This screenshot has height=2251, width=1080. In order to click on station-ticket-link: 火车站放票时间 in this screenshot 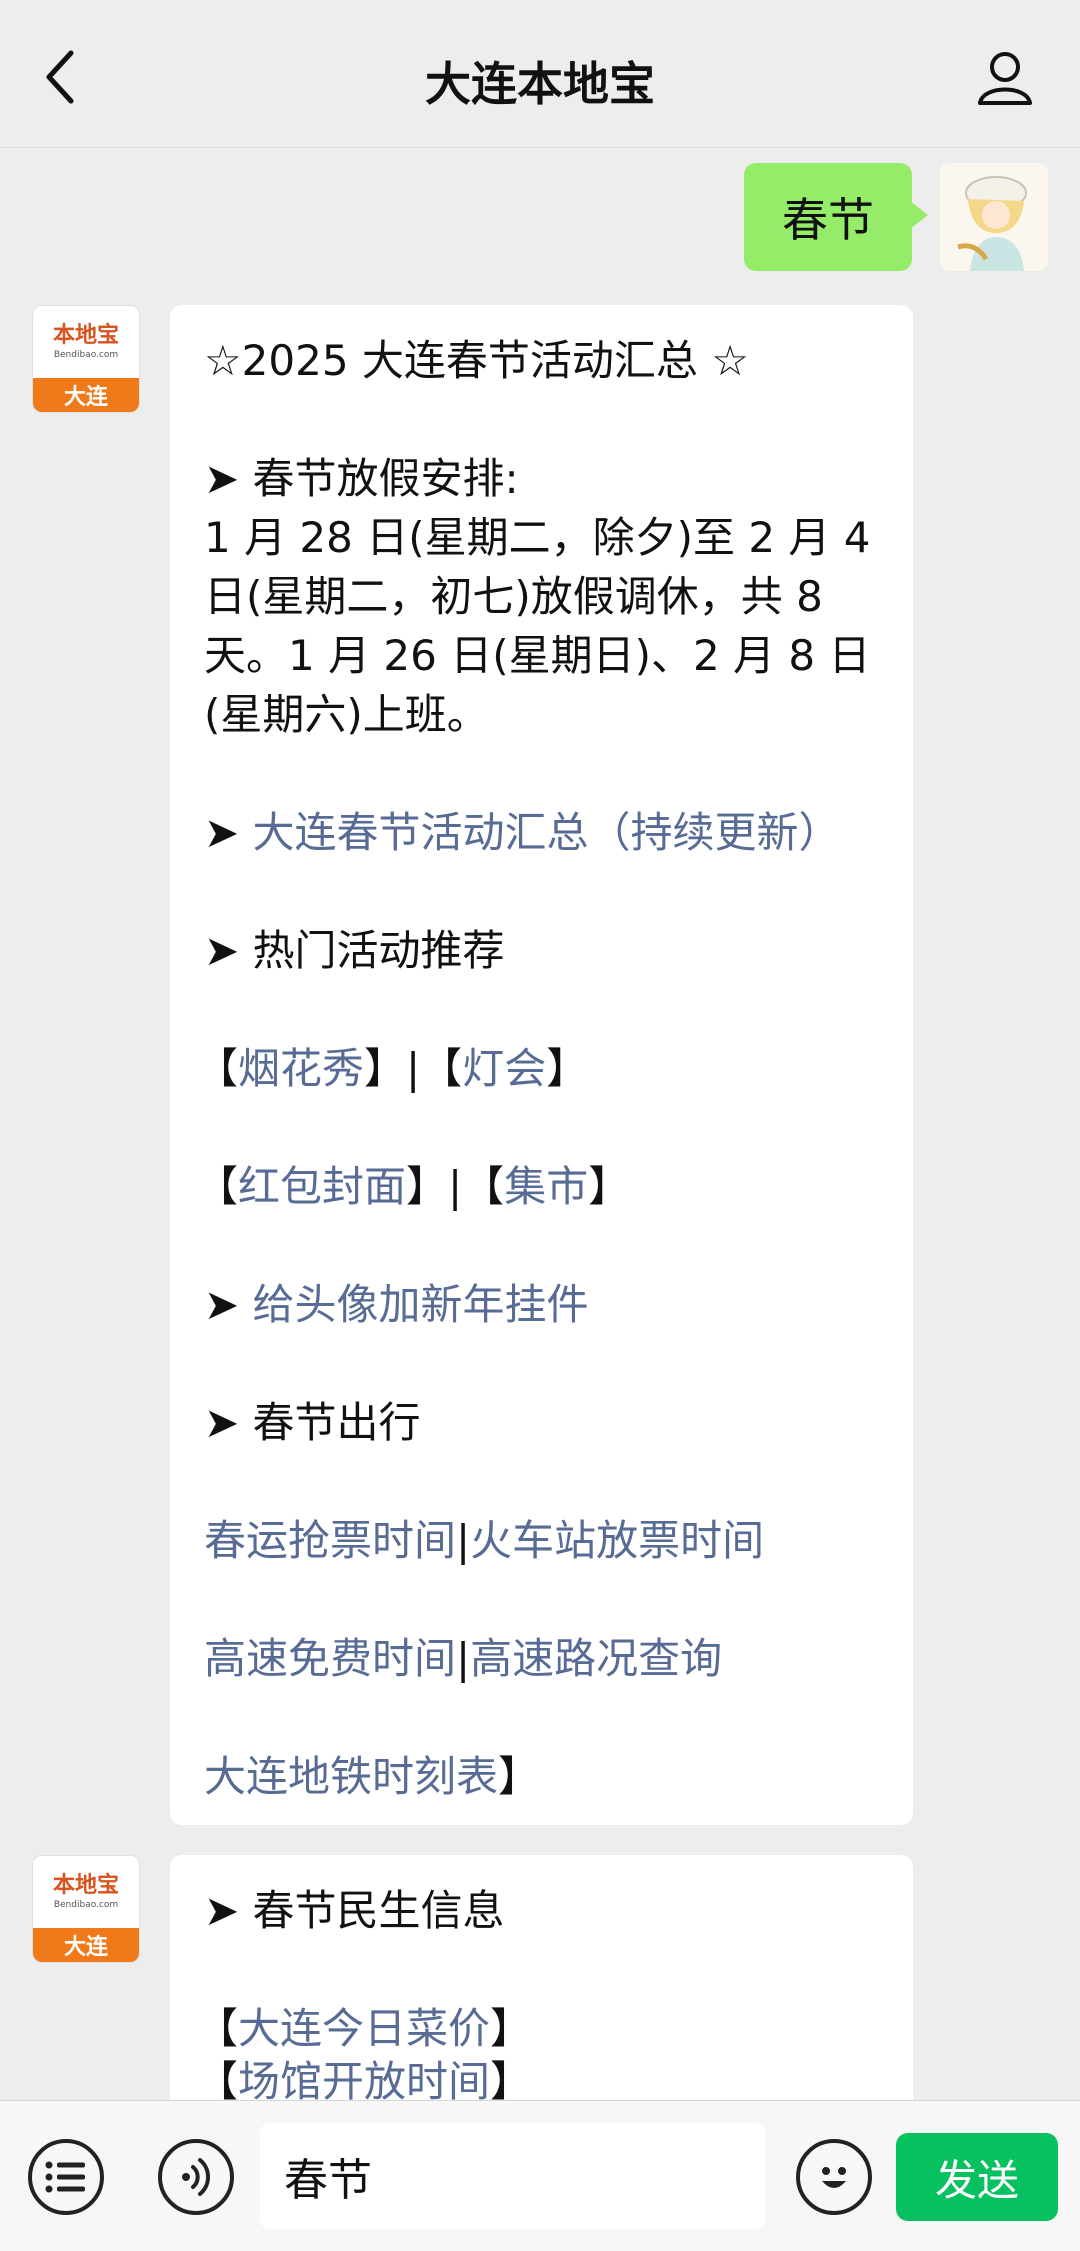, I will do `click(617, 1540)`.